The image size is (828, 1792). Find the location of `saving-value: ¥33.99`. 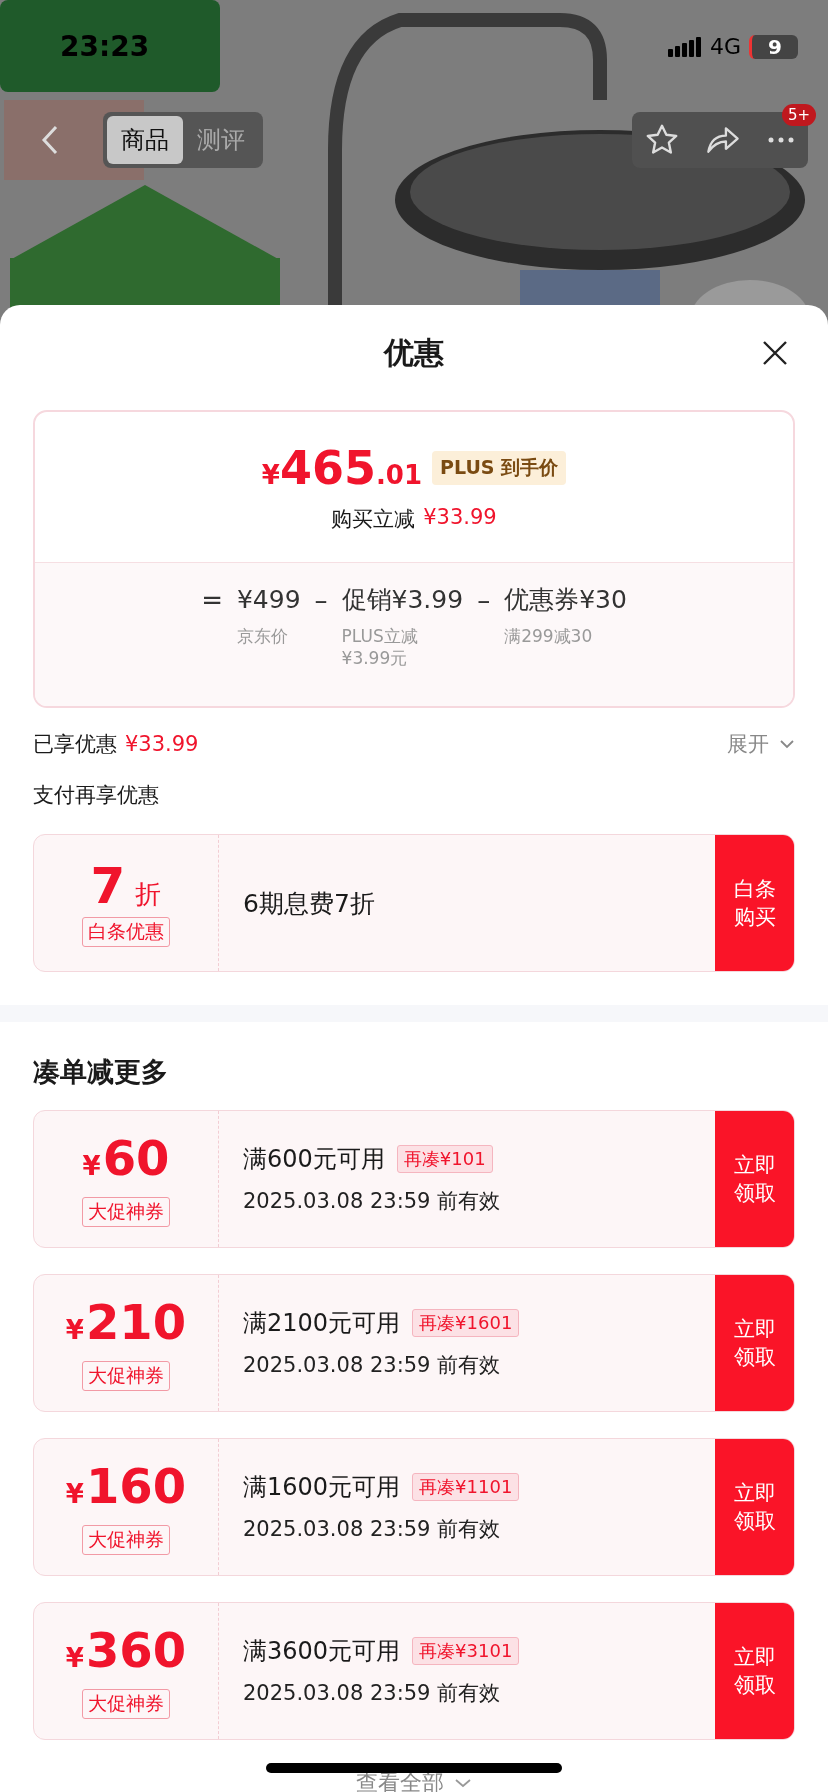

saving-value: ¥33.99 is located at coordinates (460, 518).